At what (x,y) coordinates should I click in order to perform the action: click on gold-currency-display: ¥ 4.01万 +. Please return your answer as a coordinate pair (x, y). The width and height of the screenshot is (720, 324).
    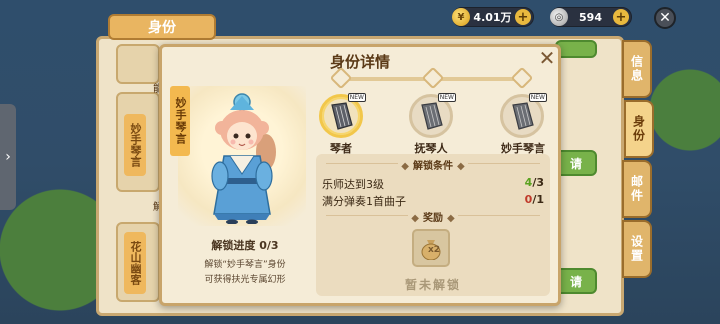
    Looking at the image, I should click on (493, 17).